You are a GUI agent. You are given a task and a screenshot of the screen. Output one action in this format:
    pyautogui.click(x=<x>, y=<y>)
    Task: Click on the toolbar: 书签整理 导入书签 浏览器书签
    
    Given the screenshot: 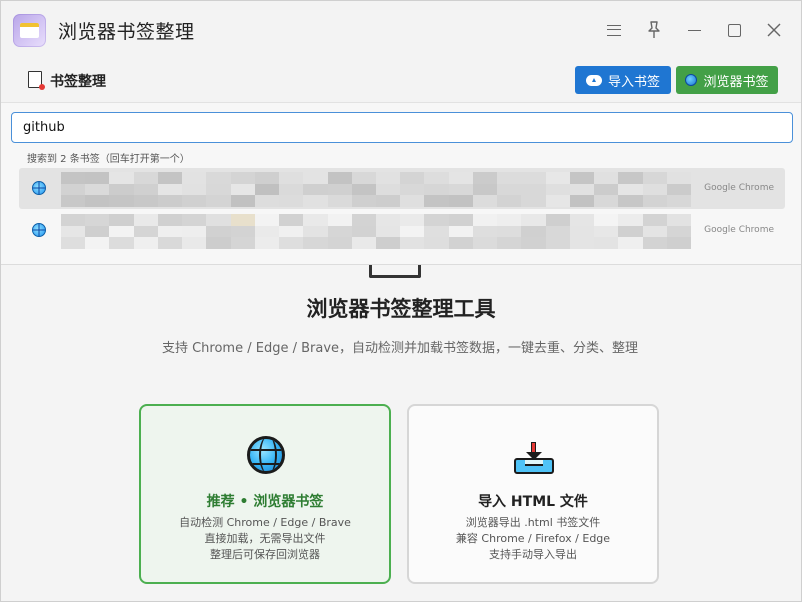 What is the action you would take?
    pyautogui.click(x=401, y=81)
    